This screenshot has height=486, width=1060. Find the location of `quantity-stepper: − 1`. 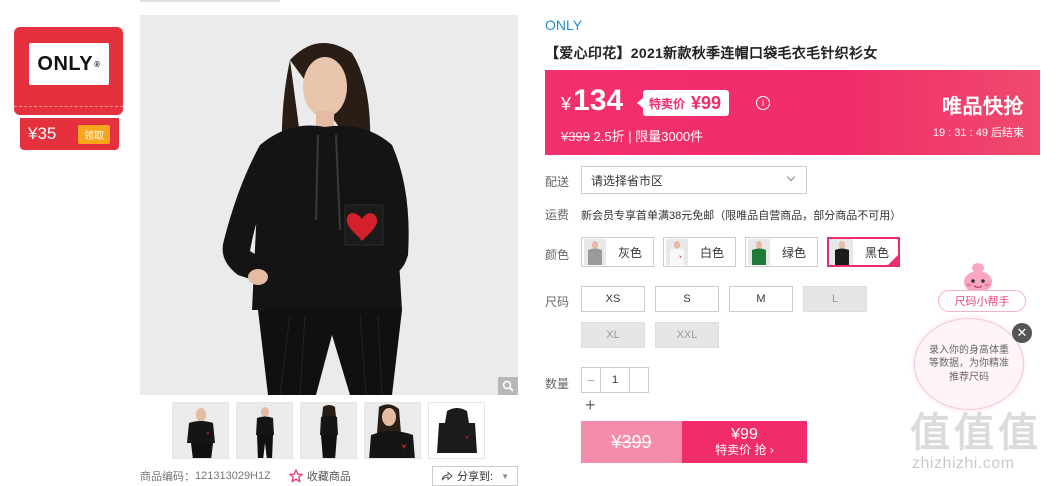

quantity-stepper: − 1 is located at coordinates (615, 380).